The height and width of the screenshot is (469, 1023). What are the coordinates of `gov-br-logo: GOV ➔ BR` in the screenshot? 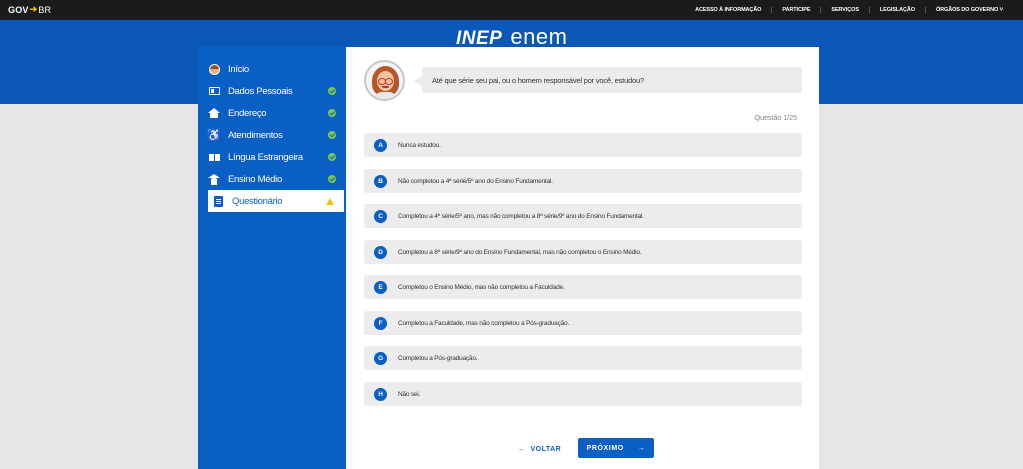 It's located at (29, 9).